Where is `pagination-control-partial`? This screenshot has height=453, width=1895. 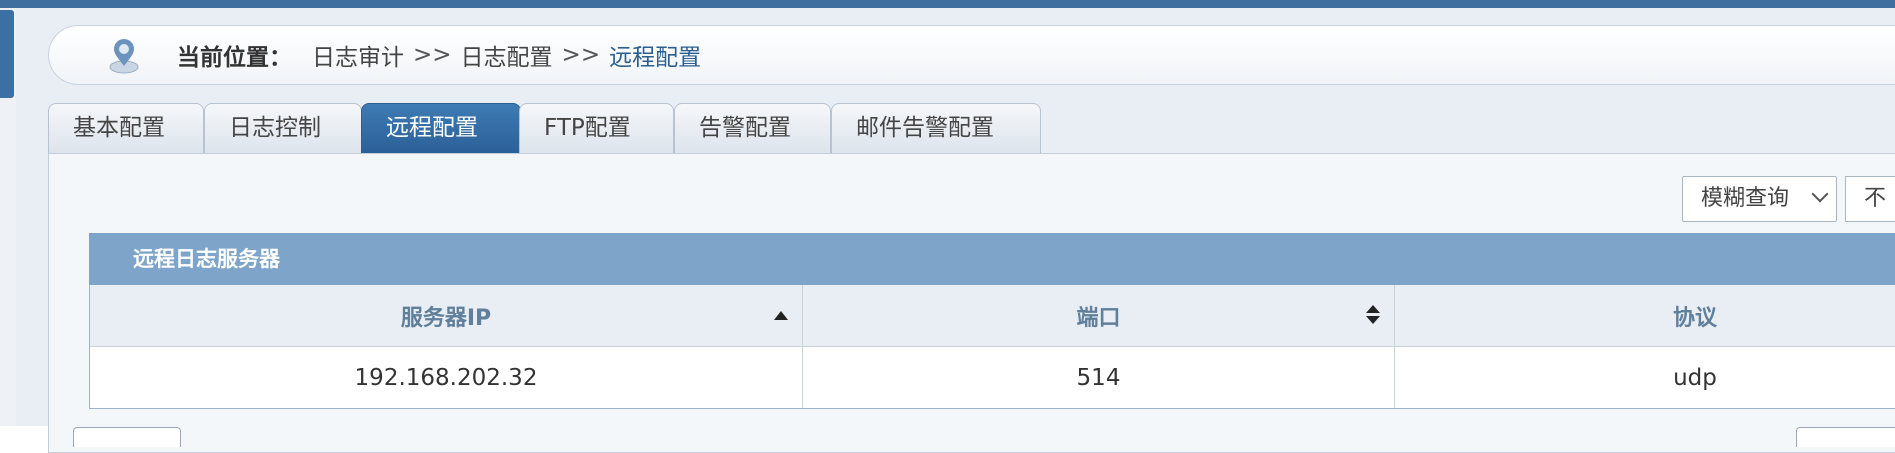
pagination-control-partial is located at coordinates (1845, 437).